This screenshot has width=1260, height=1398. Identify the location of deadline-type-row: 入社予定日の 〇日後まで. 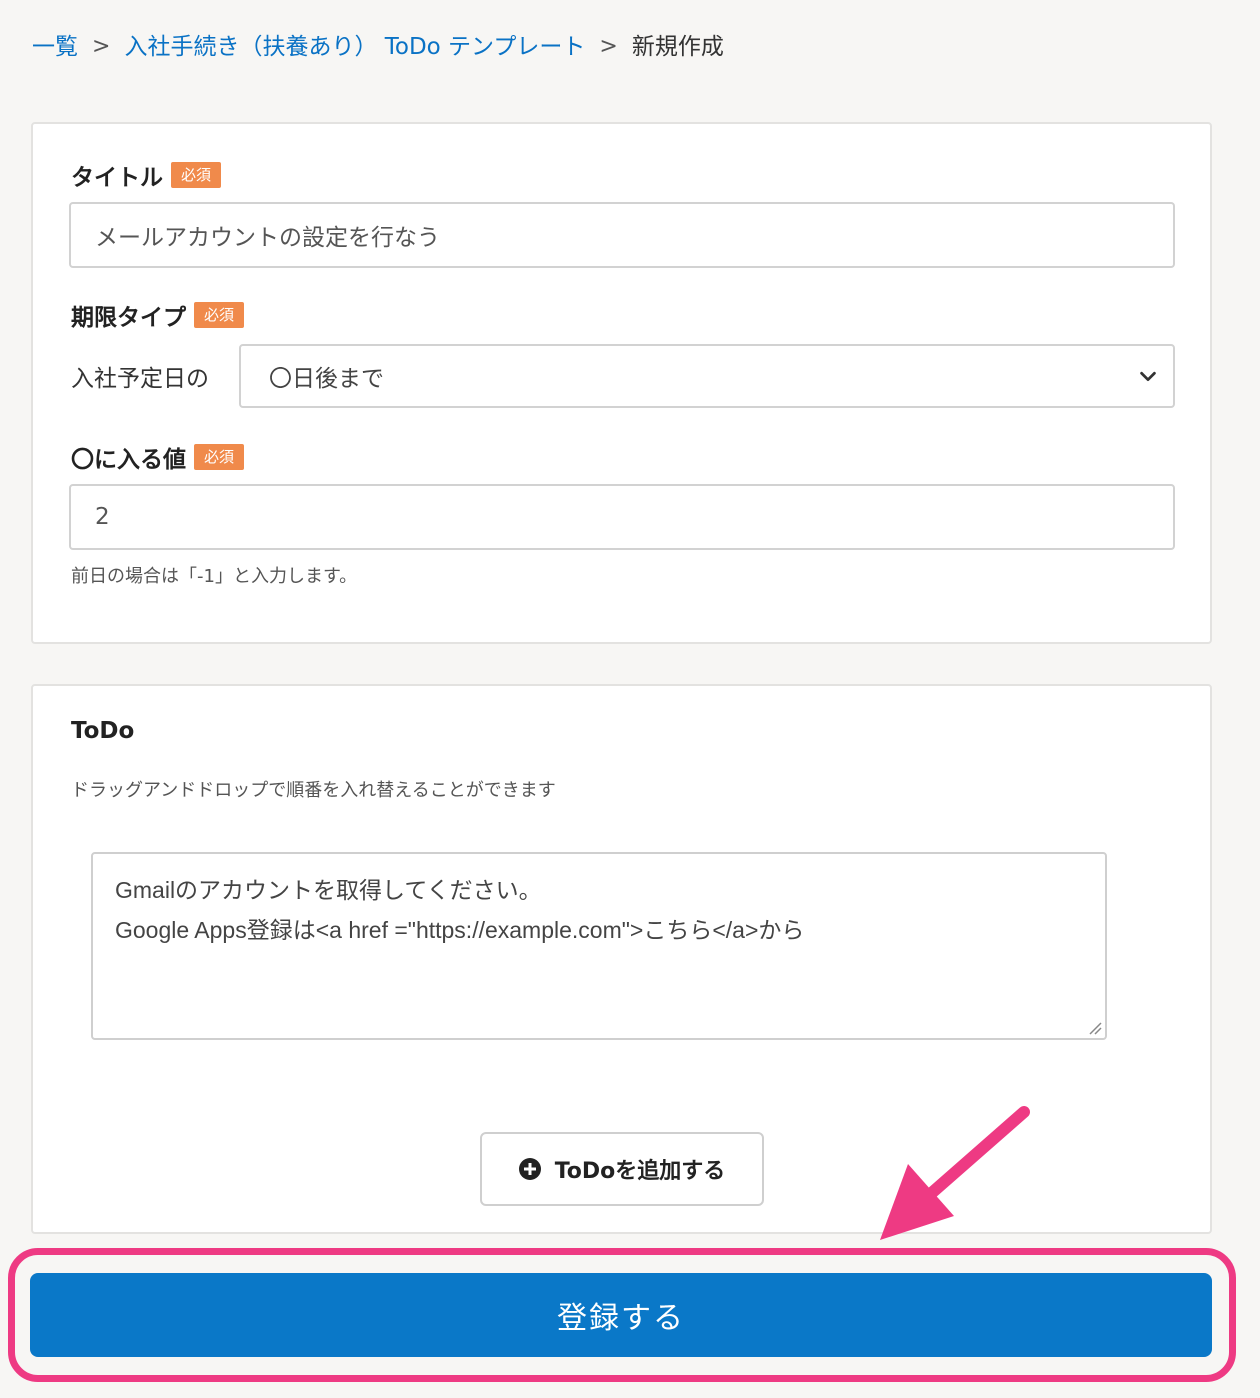
(623, 376).